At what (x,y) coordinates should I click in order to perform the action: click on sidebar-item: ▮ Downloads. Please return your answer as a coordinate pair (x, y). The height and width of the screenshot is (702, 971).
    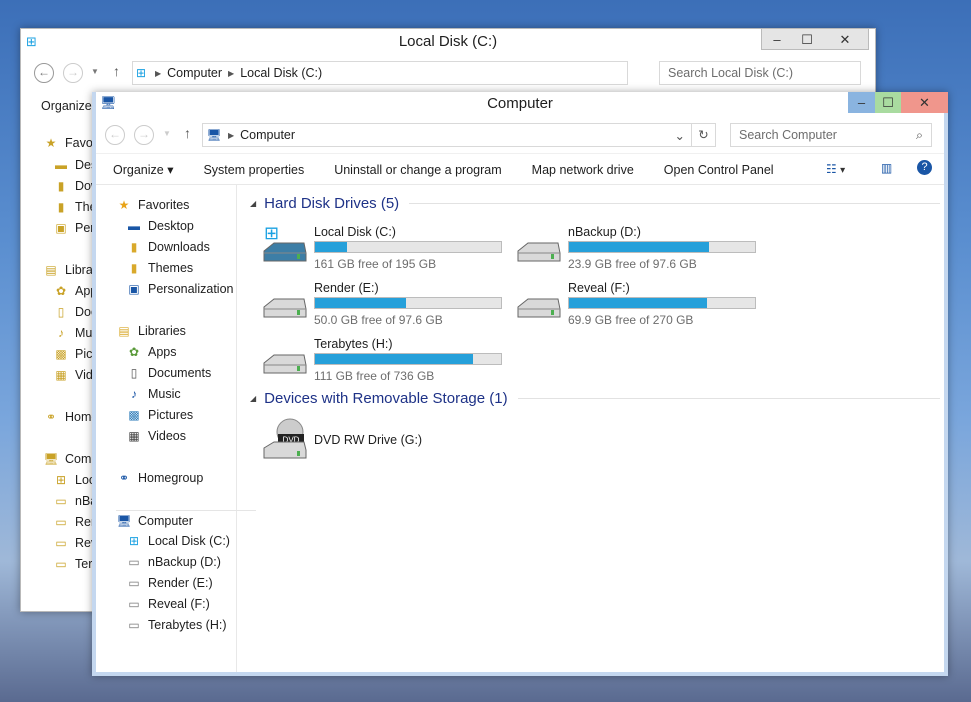
    Looking at the image, I should click on (168, 247).